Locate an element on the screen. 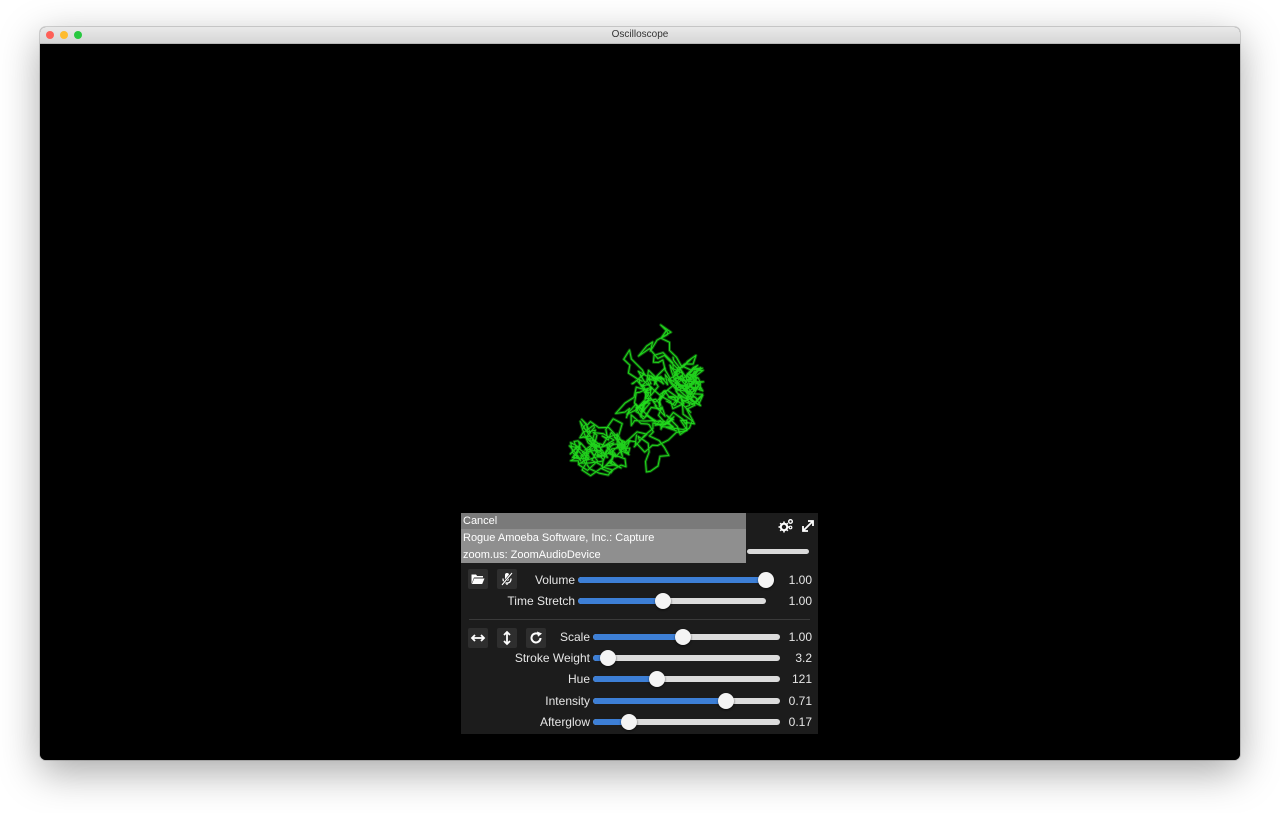  scale-slider is located at coordinates (686, 637).